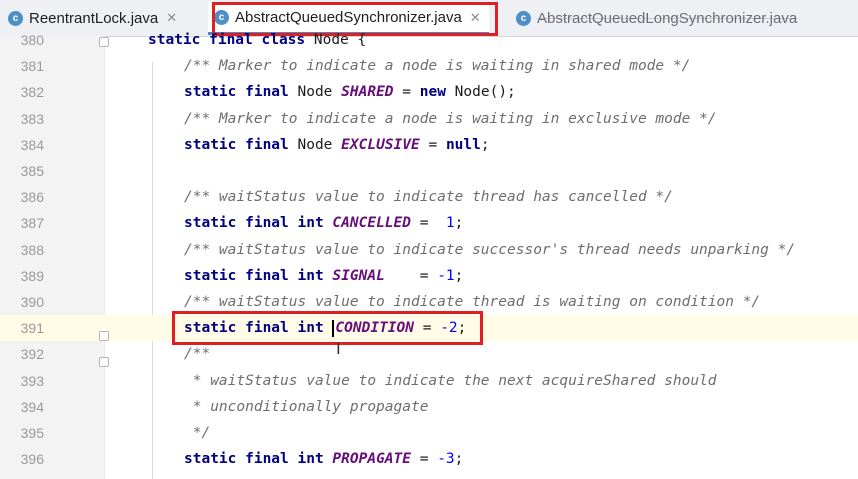 The height and width of the screenshot is (479, 858). Describe the element at coordinates (429, 433) in the screenshot. I see `code-line: 395 */` at that location.